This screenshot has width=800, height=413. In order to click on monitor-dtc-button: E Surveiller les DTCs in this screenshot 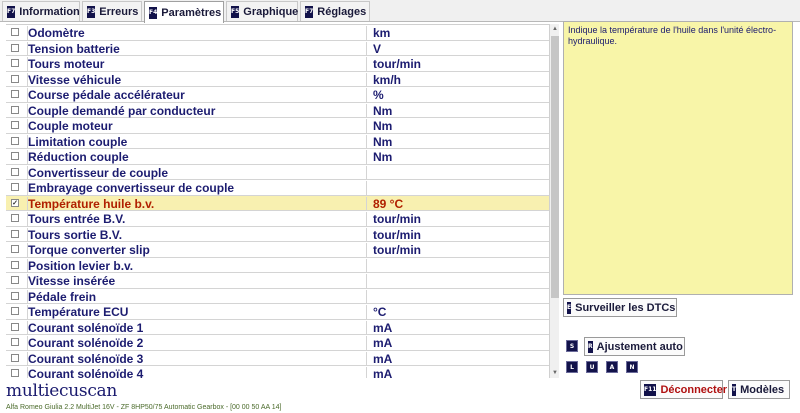, I will do `click(620, 307)`.